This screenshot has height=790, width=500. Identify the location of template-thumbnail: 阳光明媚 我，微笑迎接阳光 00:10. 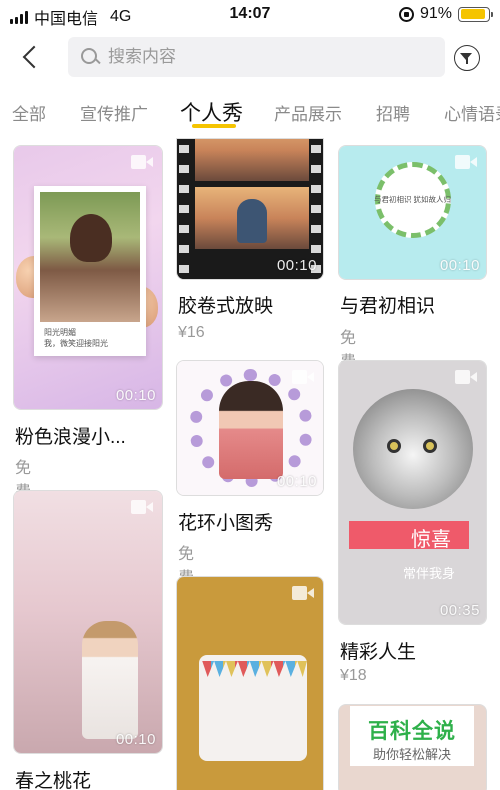
(88, 277).